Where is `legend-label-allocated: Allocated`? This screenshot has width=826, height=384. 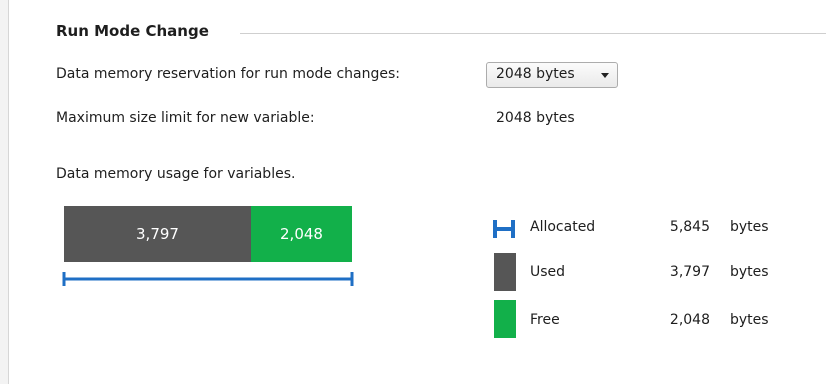 legend-label-allocated: Allocated is located at coordinates (563, 227).